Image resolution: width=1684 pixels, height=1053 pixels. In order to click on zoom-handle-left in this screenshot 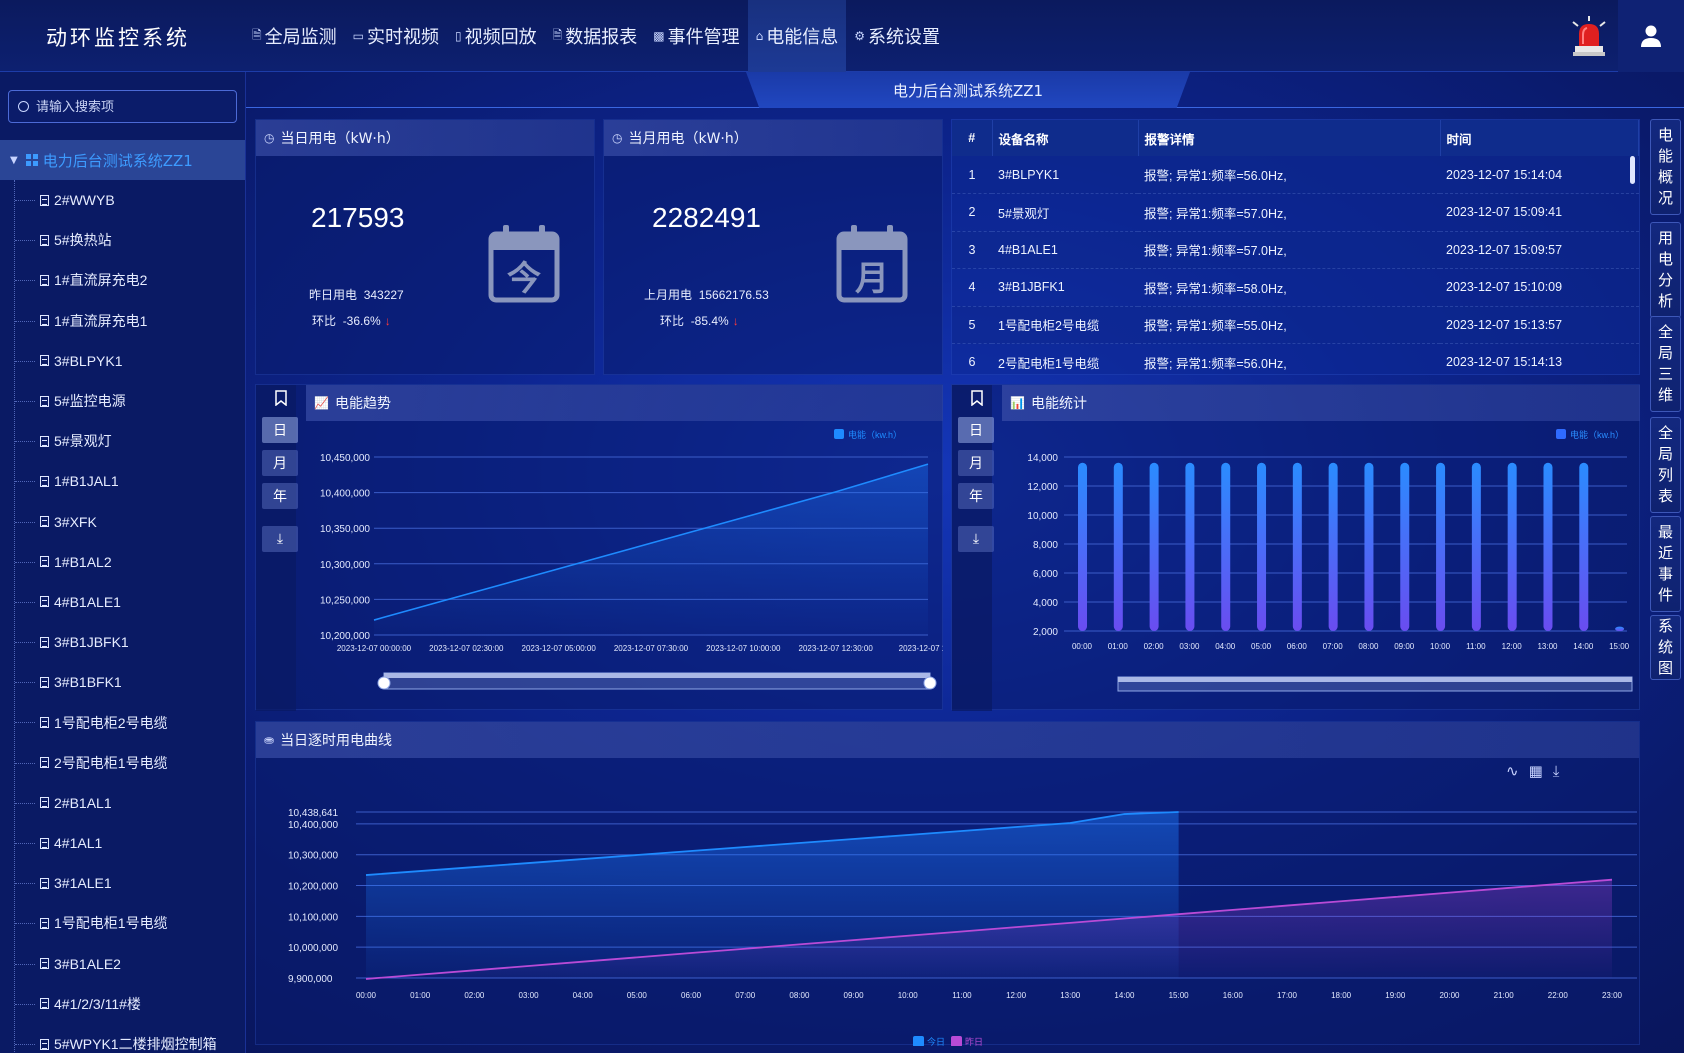, I will do `click(384, 683)`.